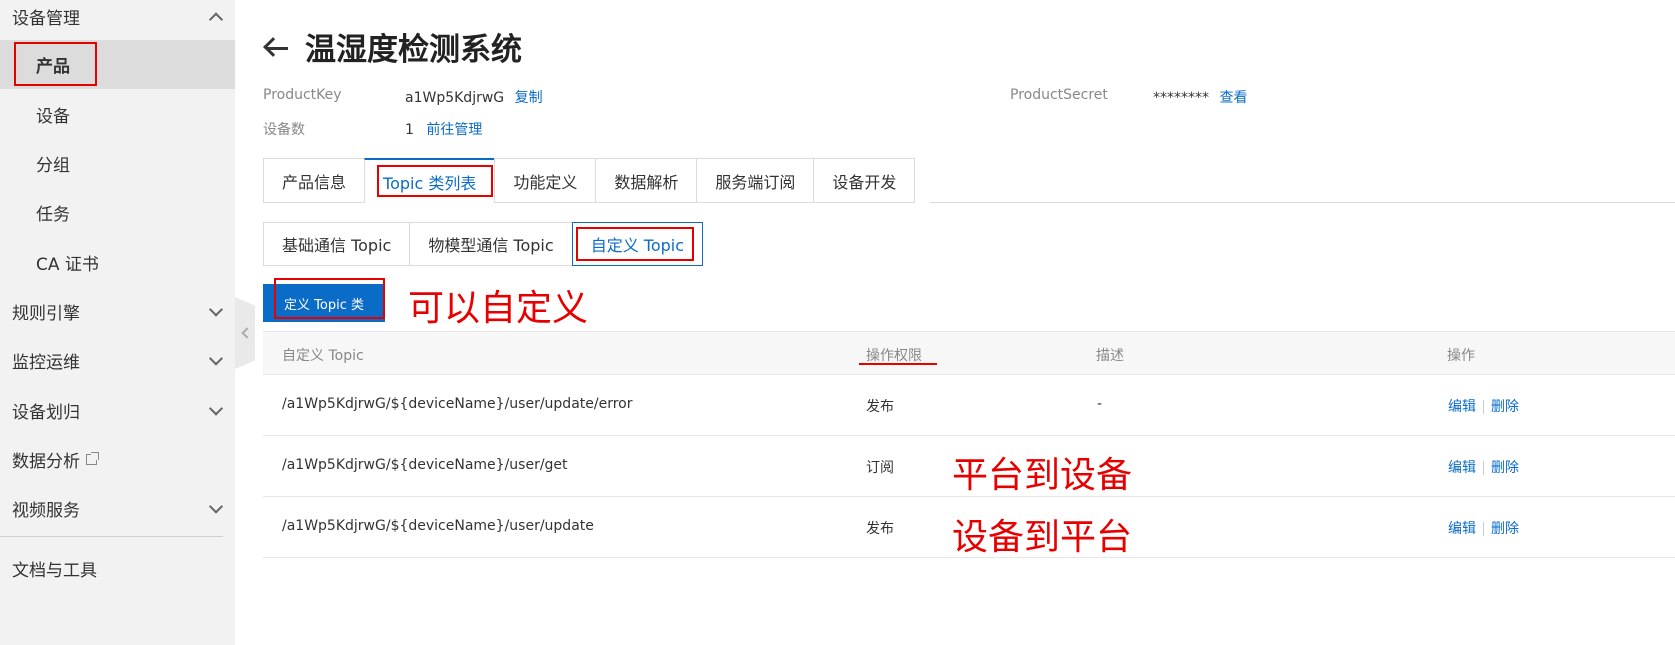 The width and height of the screenshot is (1675, 645). I want to click on column-header-permission: 操作权限, so click(894, 356).